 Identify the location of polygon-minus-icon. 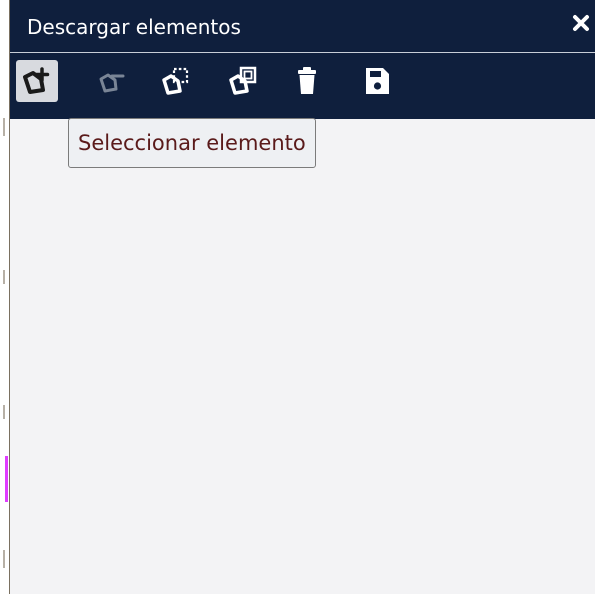
(112, 83).